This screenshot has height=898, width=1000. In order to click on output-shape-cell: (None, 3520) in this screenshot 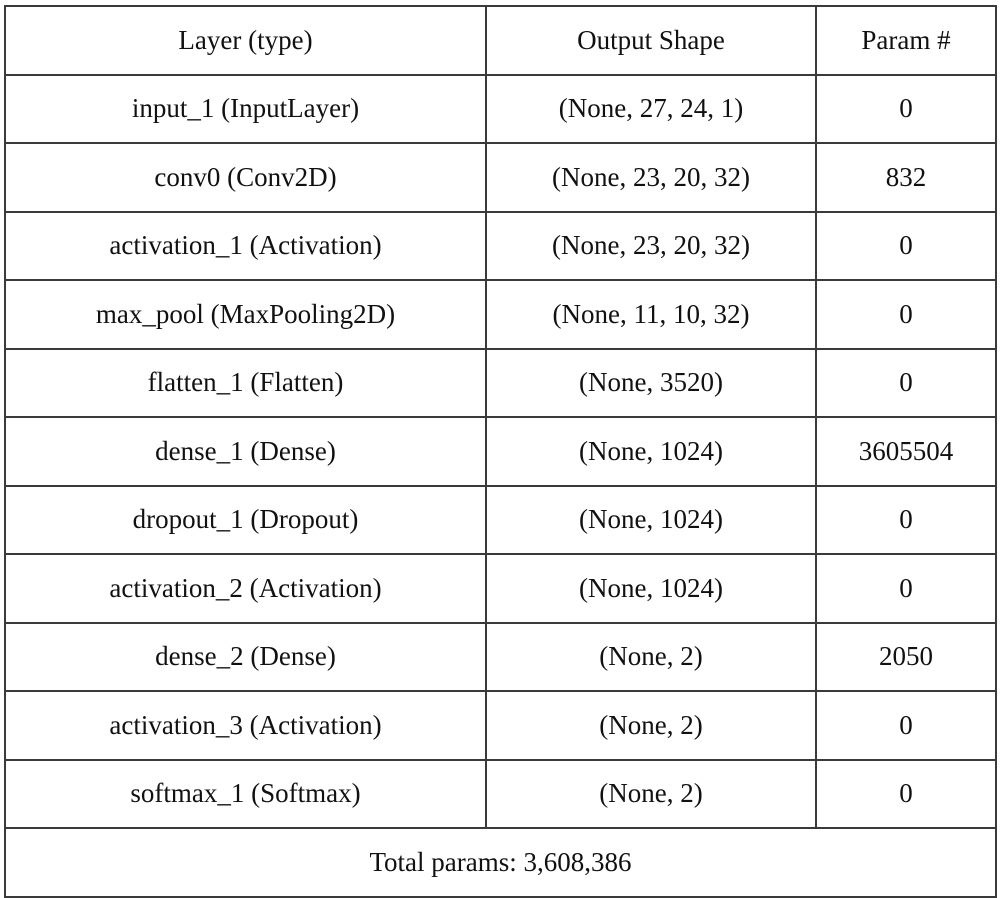, I will do `click(651, 382)`.